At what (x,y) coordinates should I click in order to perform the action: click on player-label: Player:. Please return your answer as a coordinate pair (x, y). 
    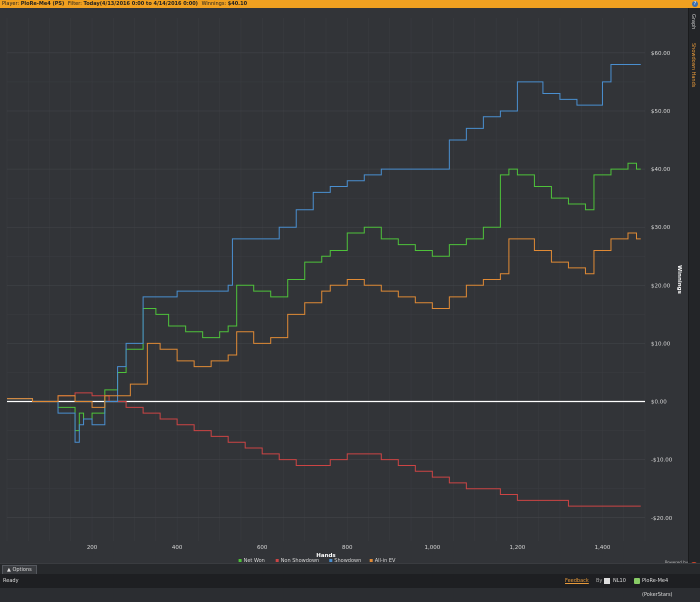
    Looking at the image, I should click on (11, 4).